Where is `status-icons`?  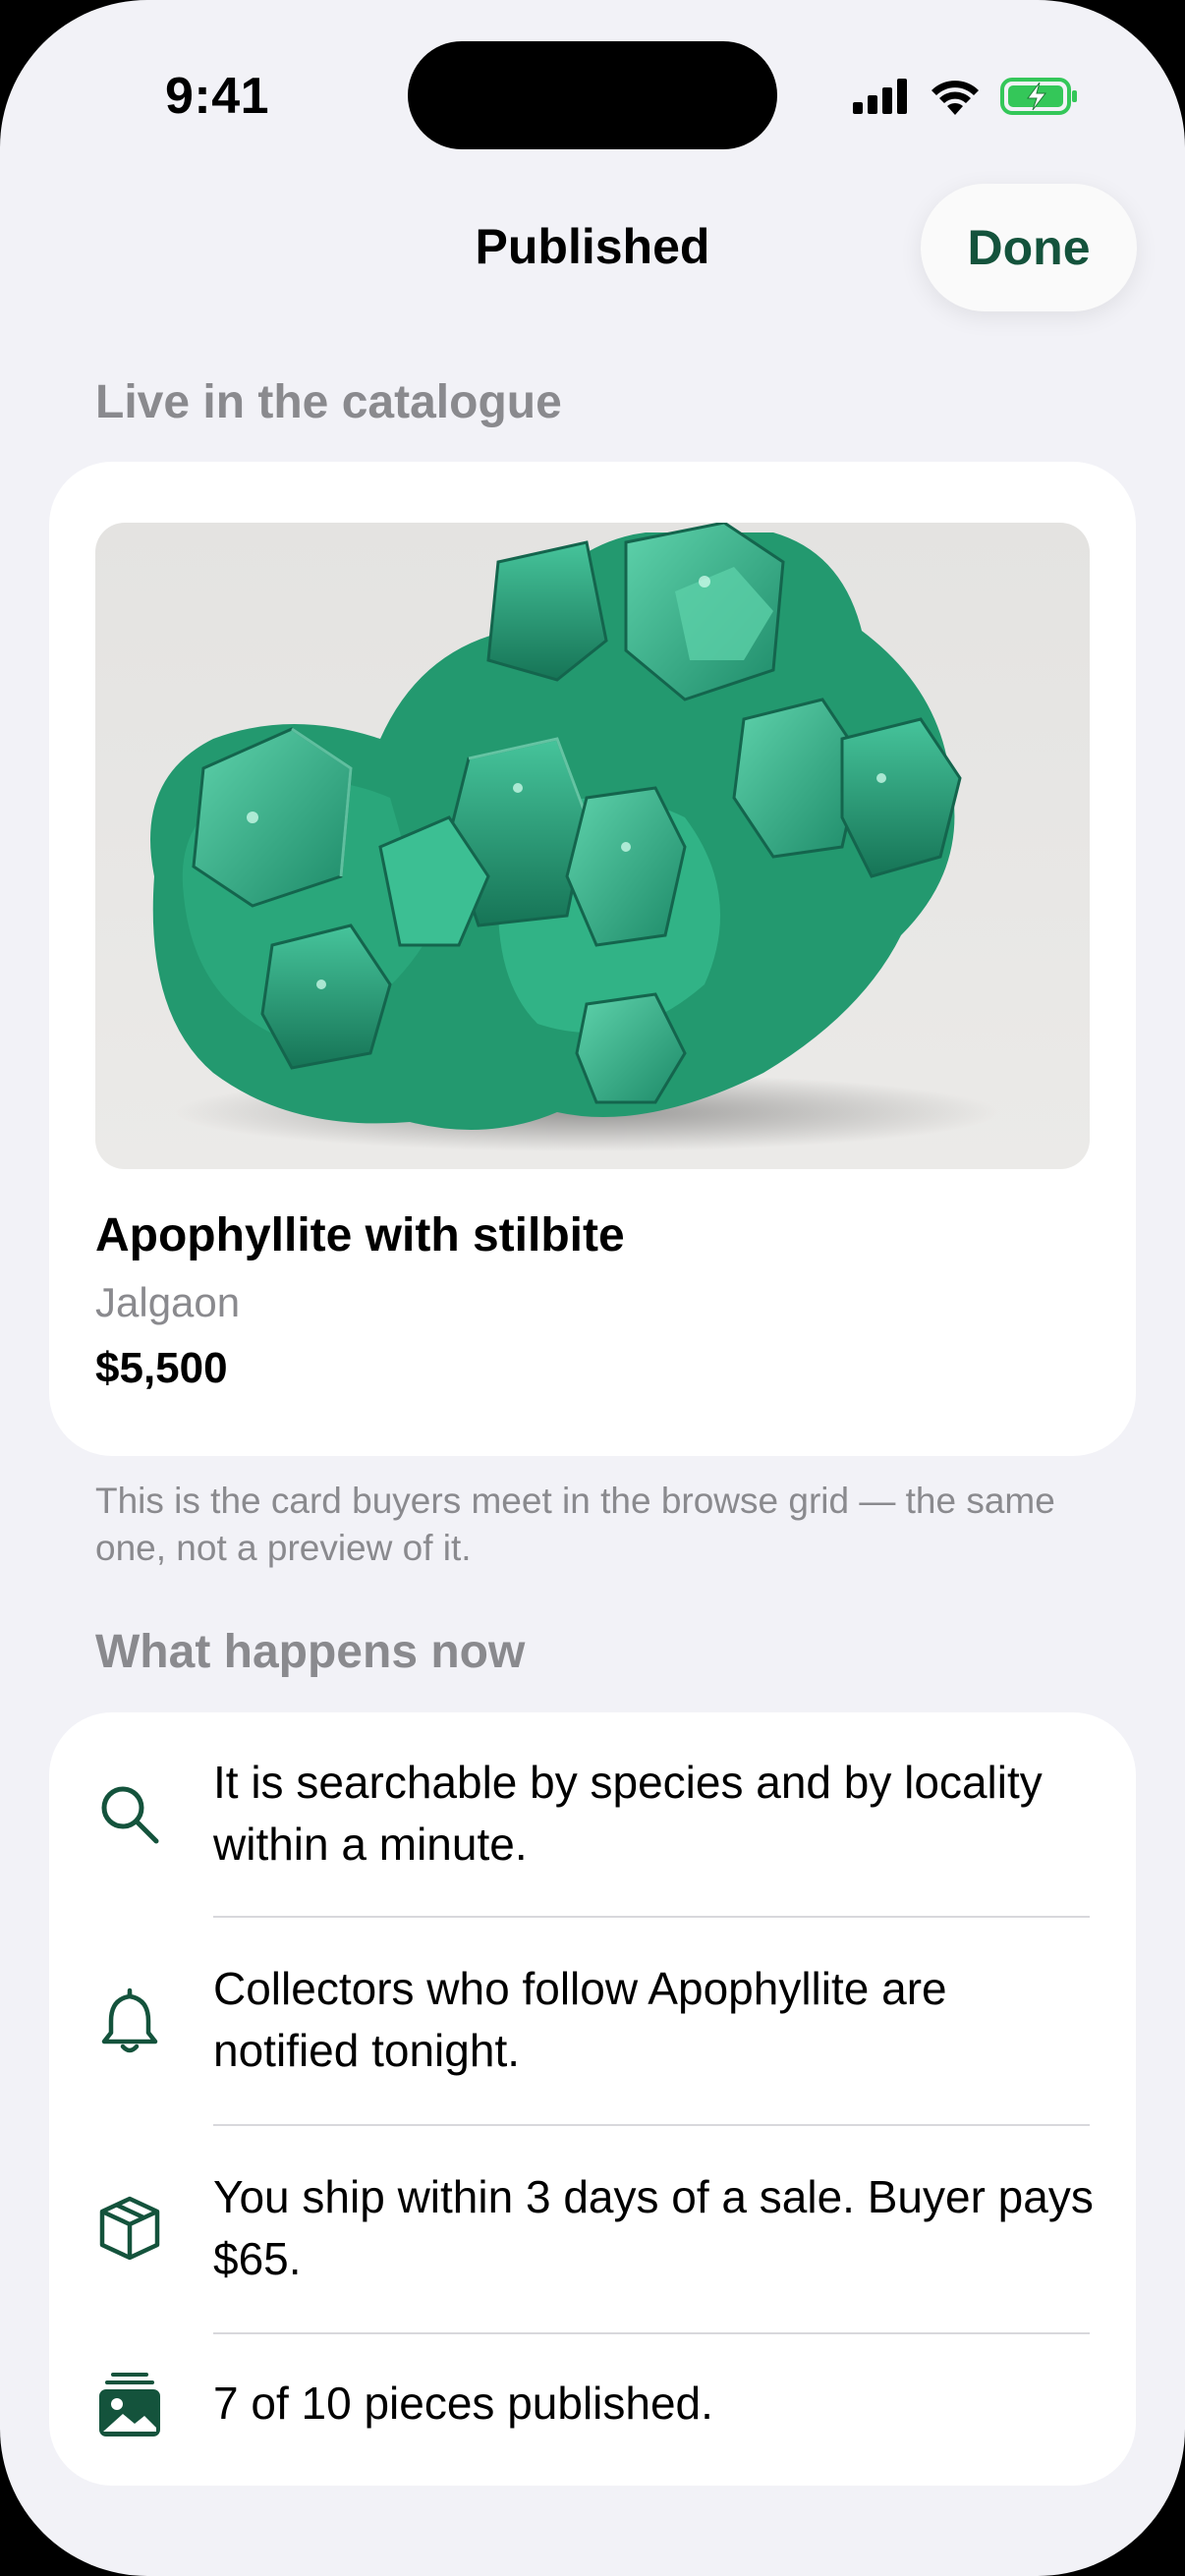 status-icons is located at coordinates (966, 96).